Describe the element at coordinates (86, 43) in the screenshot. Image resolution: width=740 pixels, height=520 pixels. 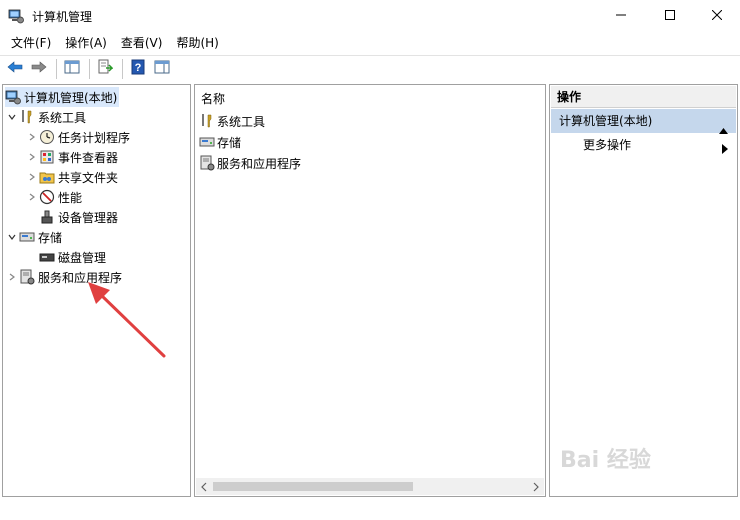
I see `menu-action: 操作(A)` at that location.